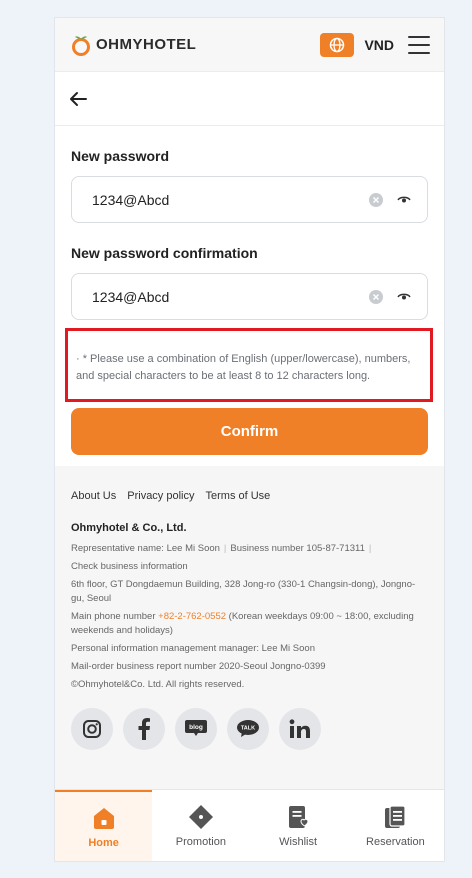 The width and height of the screenshot is (472, 878). Describe the element at coordinates (78, 99) in the screenshot. I see `back-arrow-icon` at that location.